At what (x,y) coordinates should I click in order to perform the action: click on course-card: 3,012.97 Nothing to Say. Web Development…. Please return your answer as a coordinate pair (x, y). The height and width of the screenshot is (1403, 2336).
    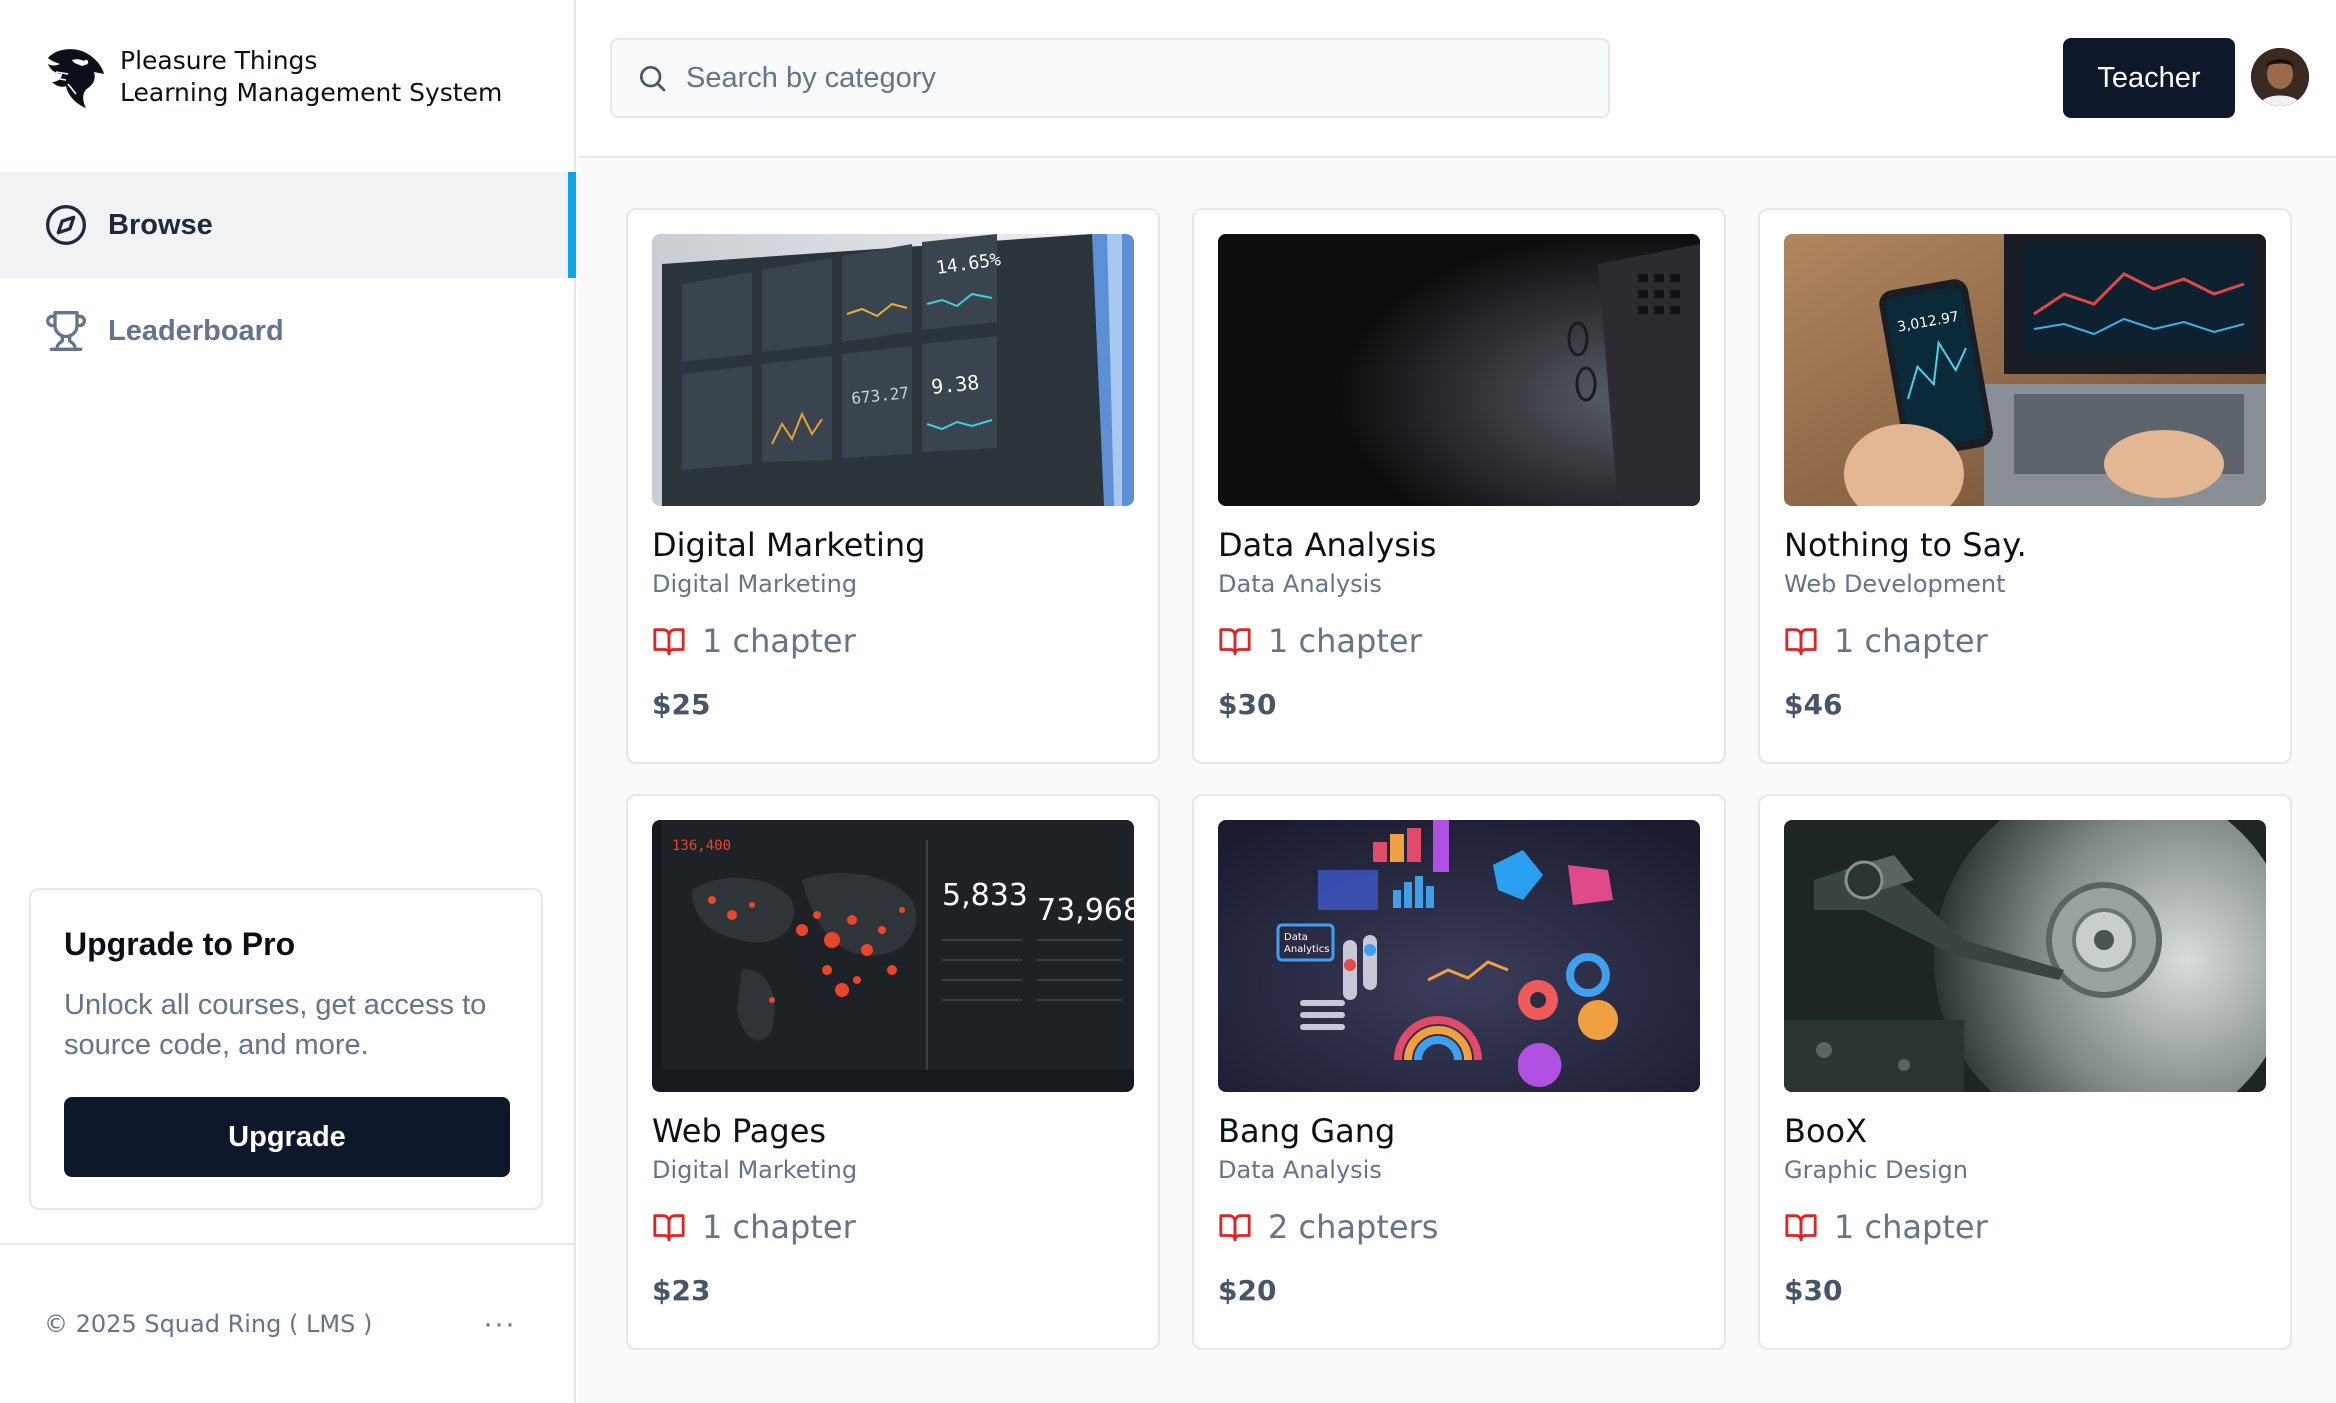
    Looking at the image, I should click on (2025, 486).